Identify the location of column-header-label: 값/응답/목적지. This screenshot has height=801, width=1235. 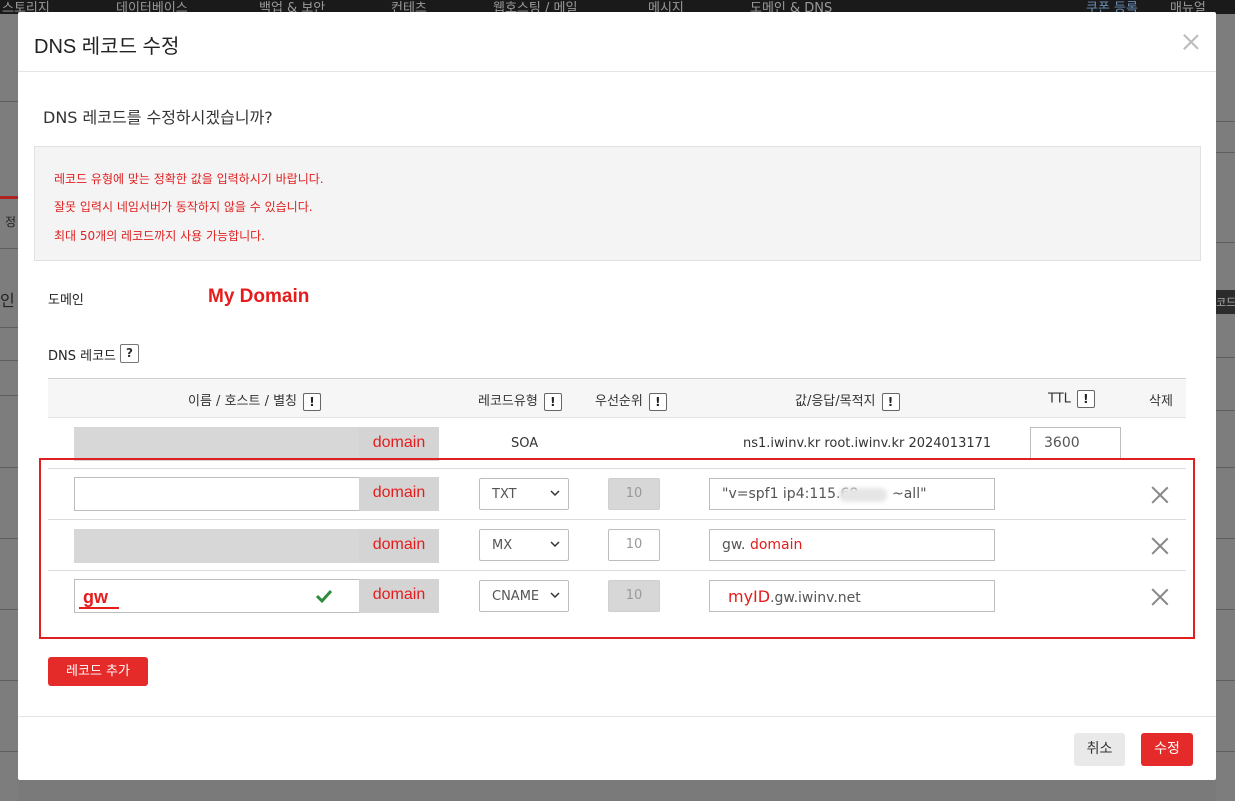
(835, 401).